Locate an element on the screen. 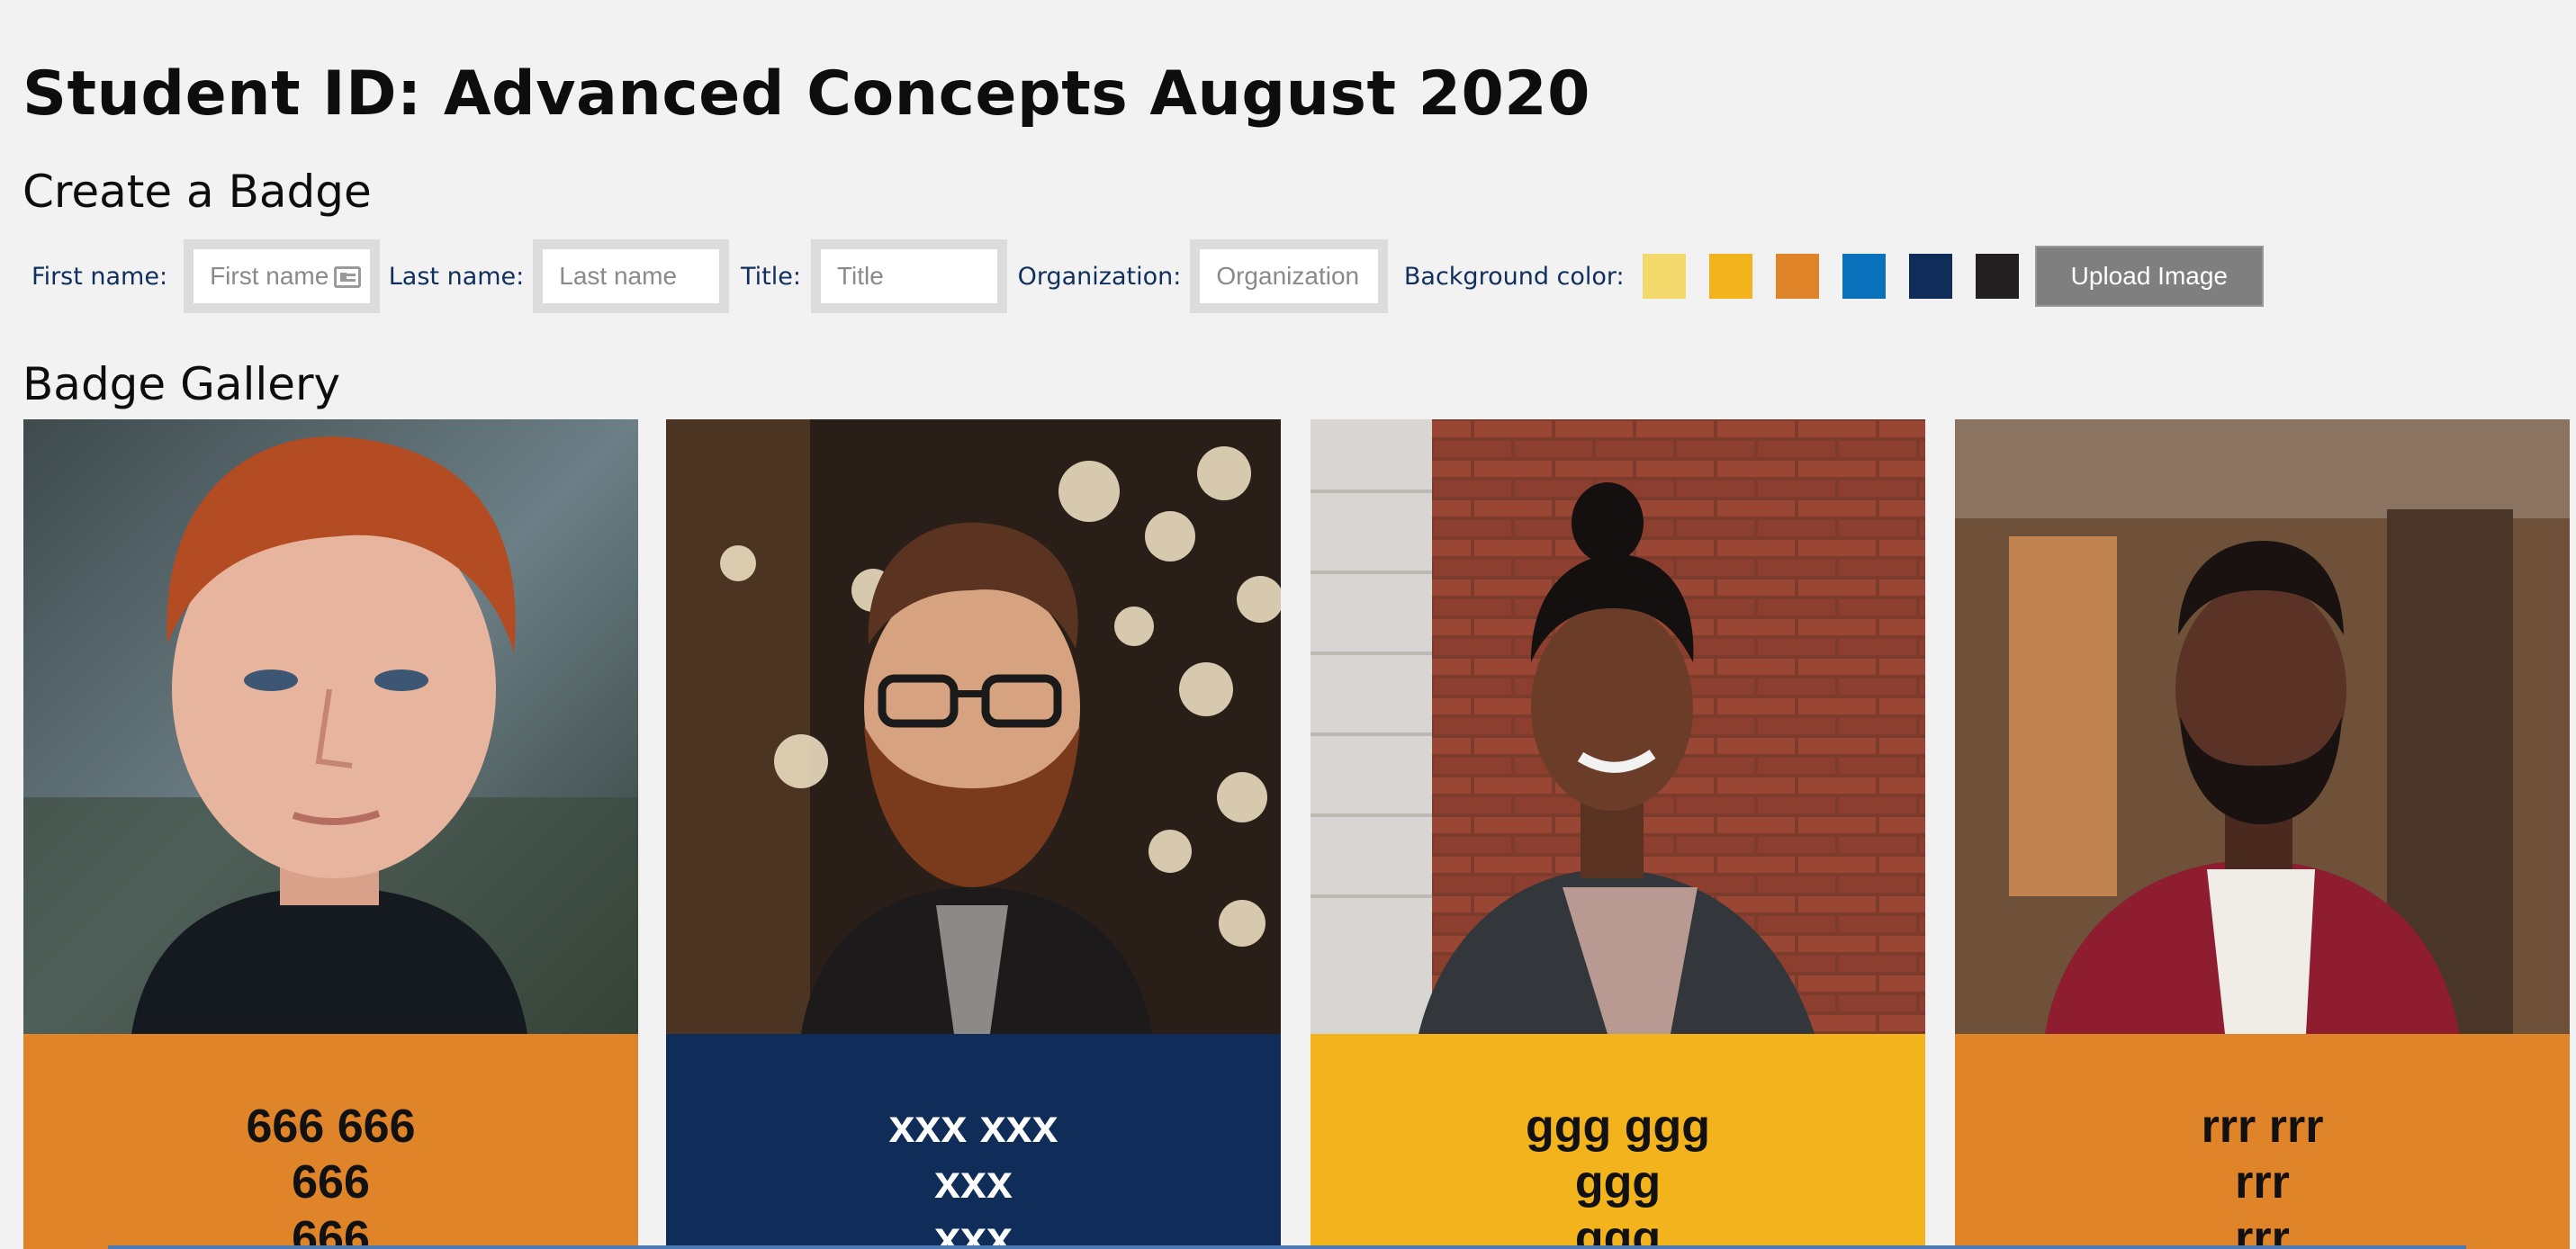 This screenshot has height=1249, width=2576. bottom-edge-divider is located at coordinates (1287, 1247).